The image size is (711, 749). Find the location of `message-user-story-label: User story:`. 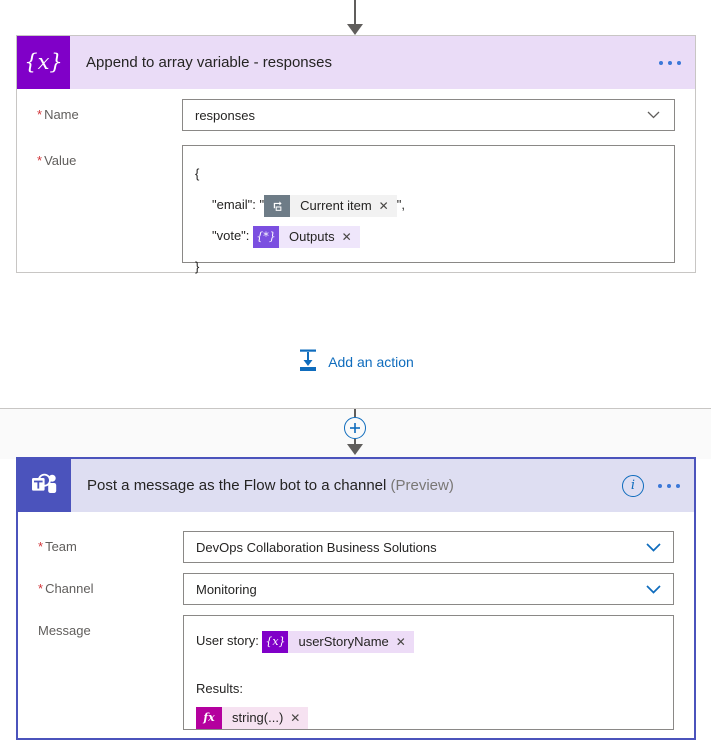

message-user-story-label: User story: is located at coordinates (227, 640).